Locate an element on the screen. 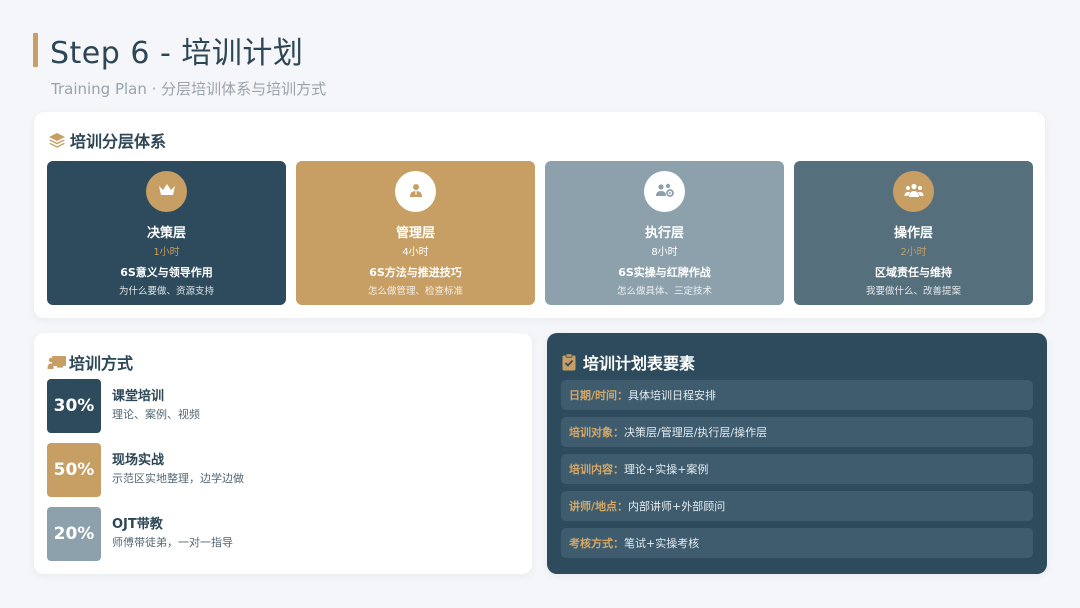 Image resolution: width=1080 pixels, height=608 pixels. page-subtitle: Training Plan · 分层培训体系与培训方式 is located at coordinates (189, 89).